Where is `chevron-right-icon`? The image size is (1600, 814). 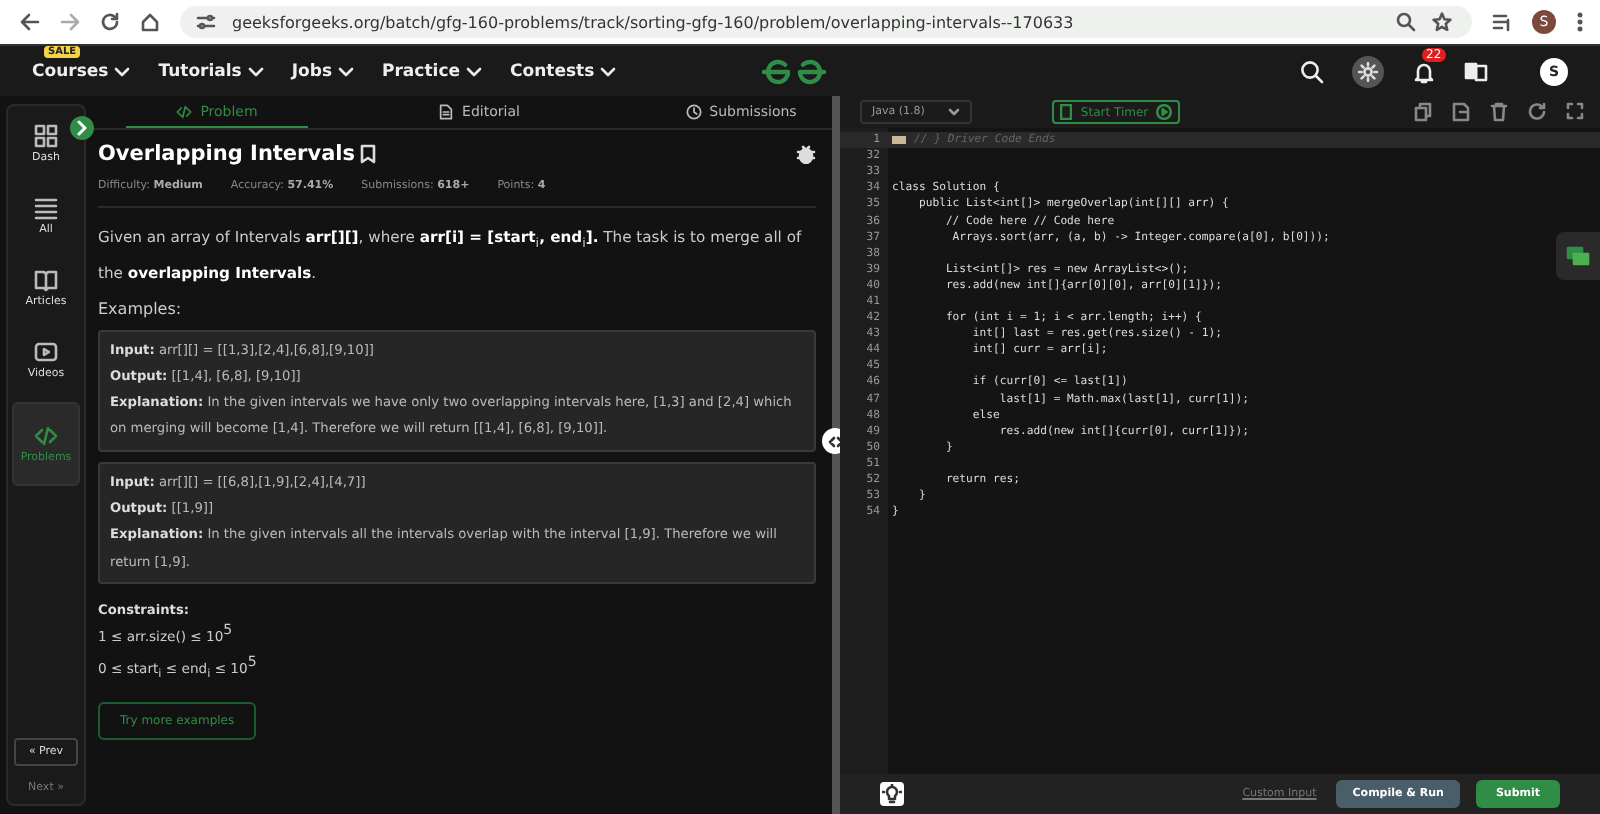
chevron-right-icon is located at coordinates (82, 128).